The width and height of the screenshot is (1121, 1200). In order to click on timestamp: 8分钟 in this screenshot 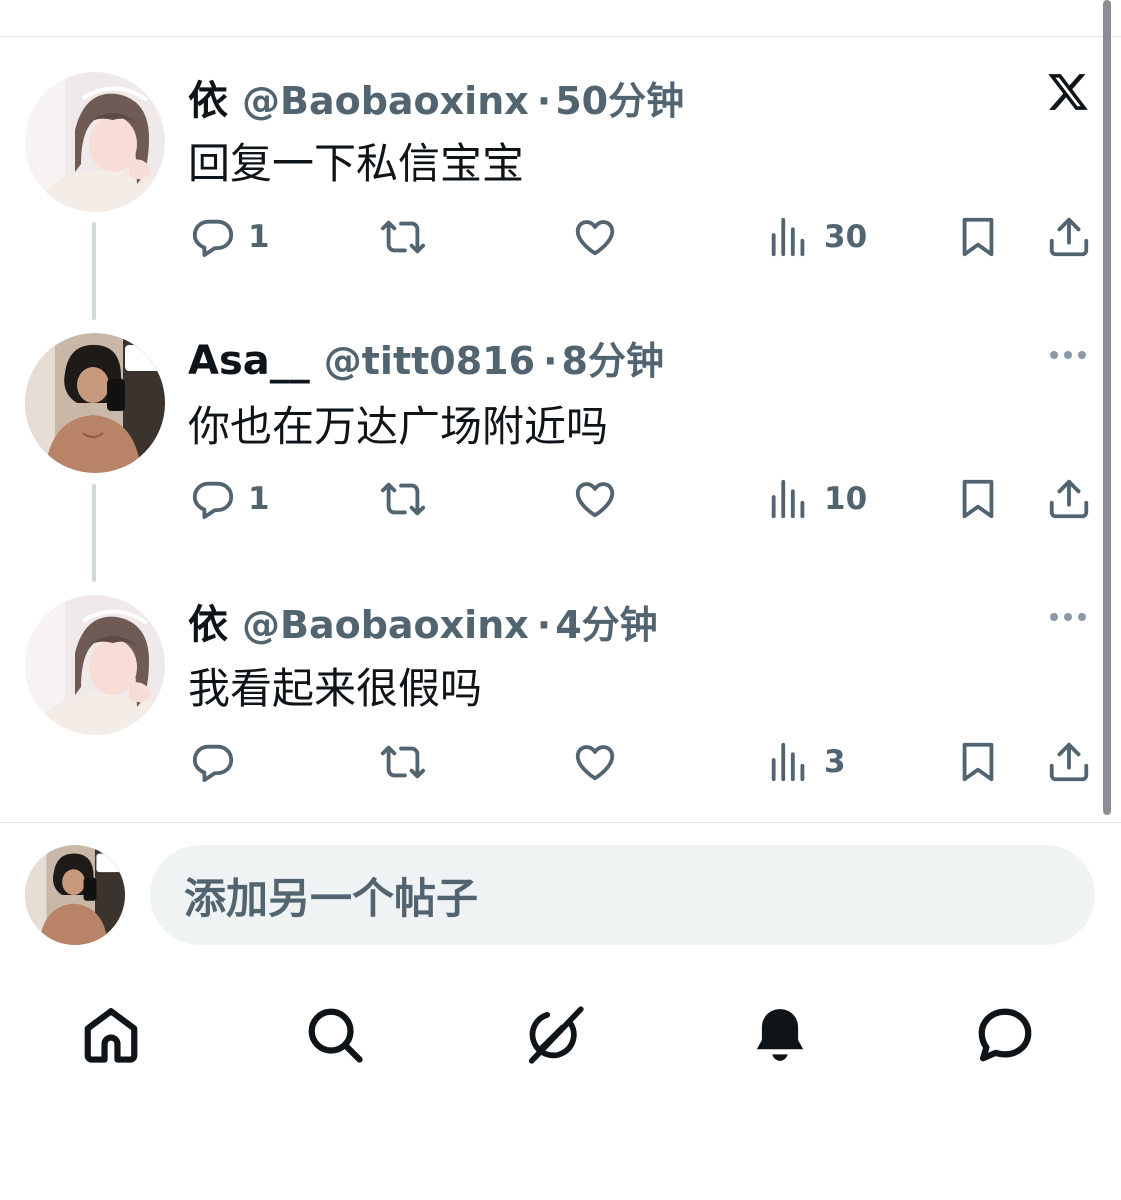, I will do `click(613, 357)`.